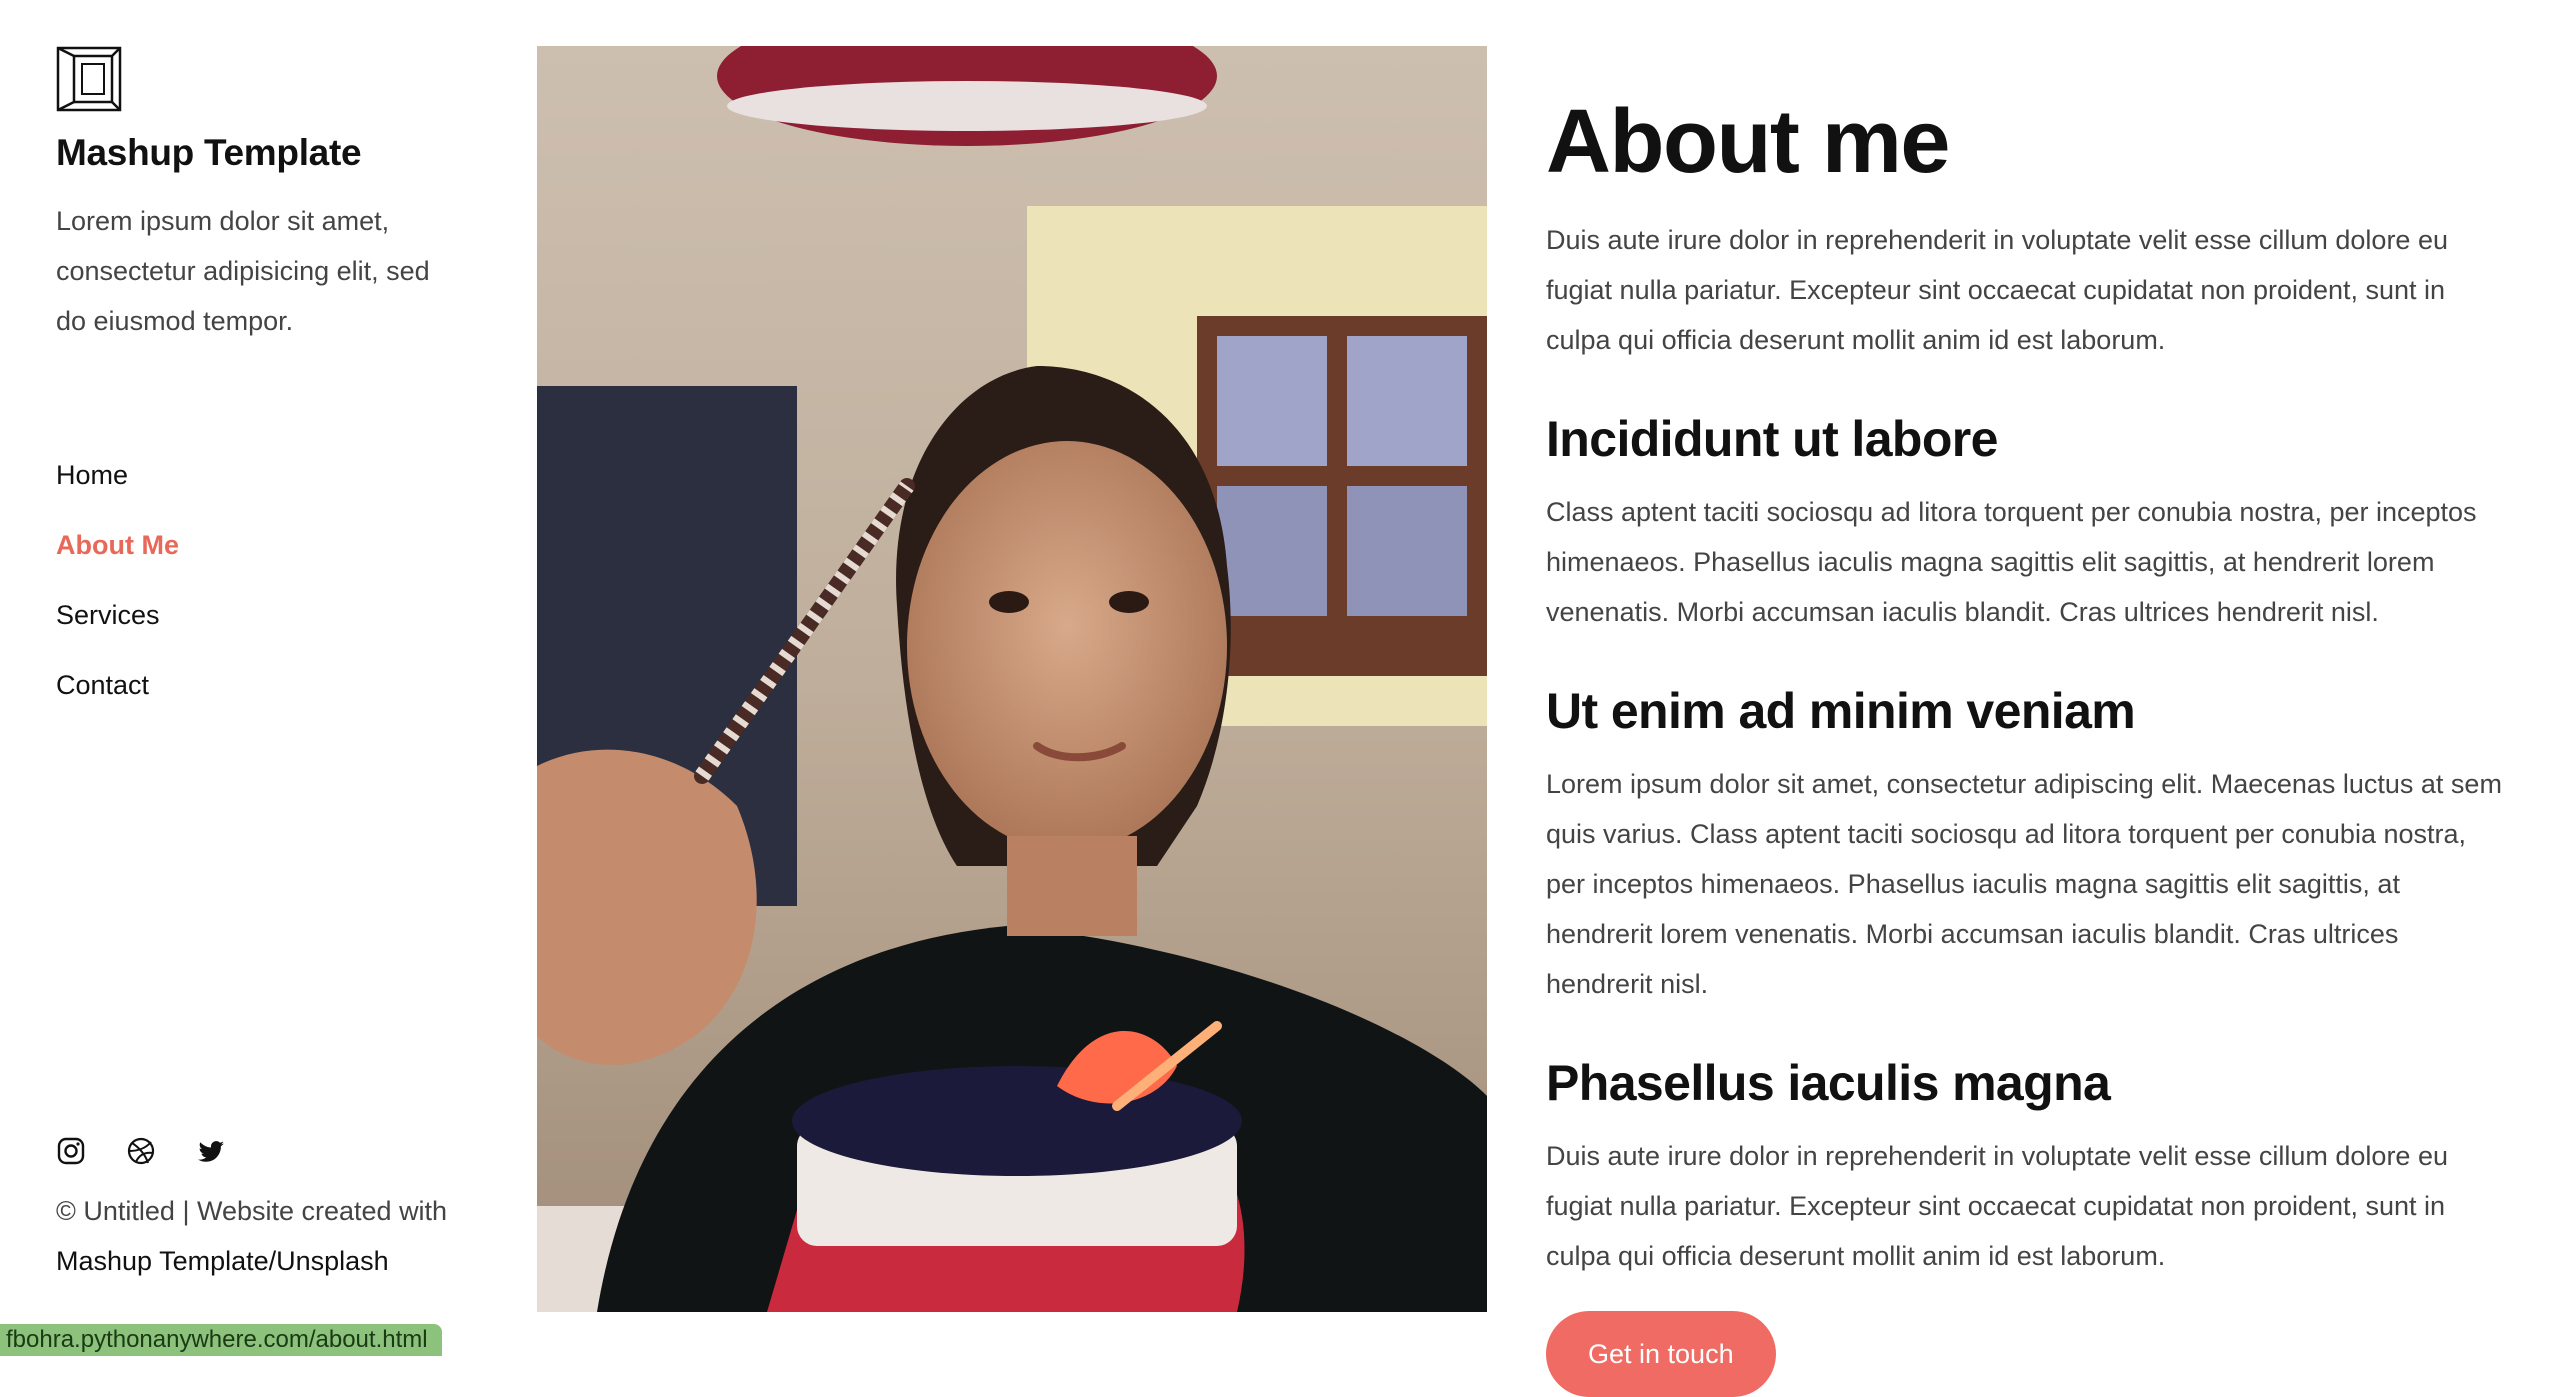 Image resolution: width=2550 pixels, height=1397 pixels. I want to click on get-in-touch-button: Get in touch, so click(1661, 1354).